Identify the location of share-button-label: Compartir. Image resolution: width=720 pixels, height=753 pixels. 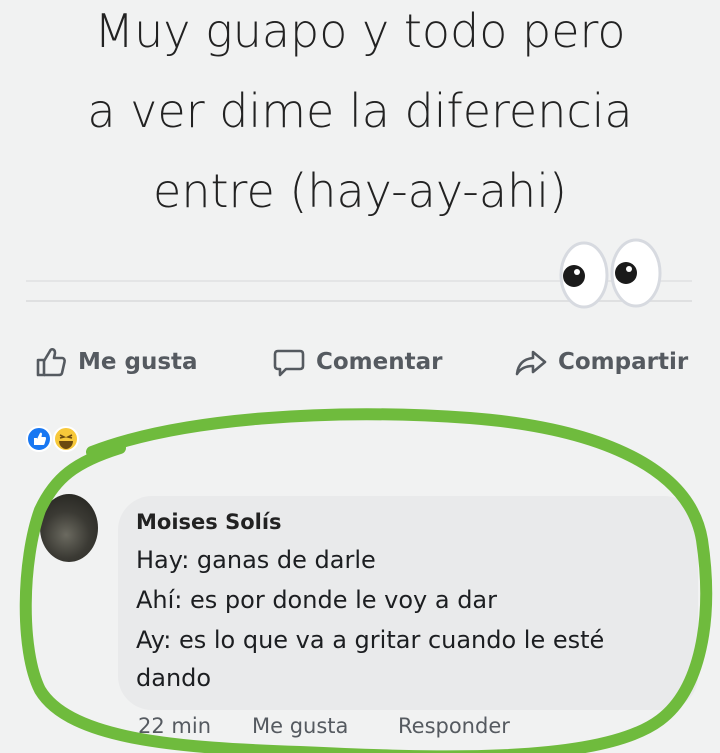
(623, 362).